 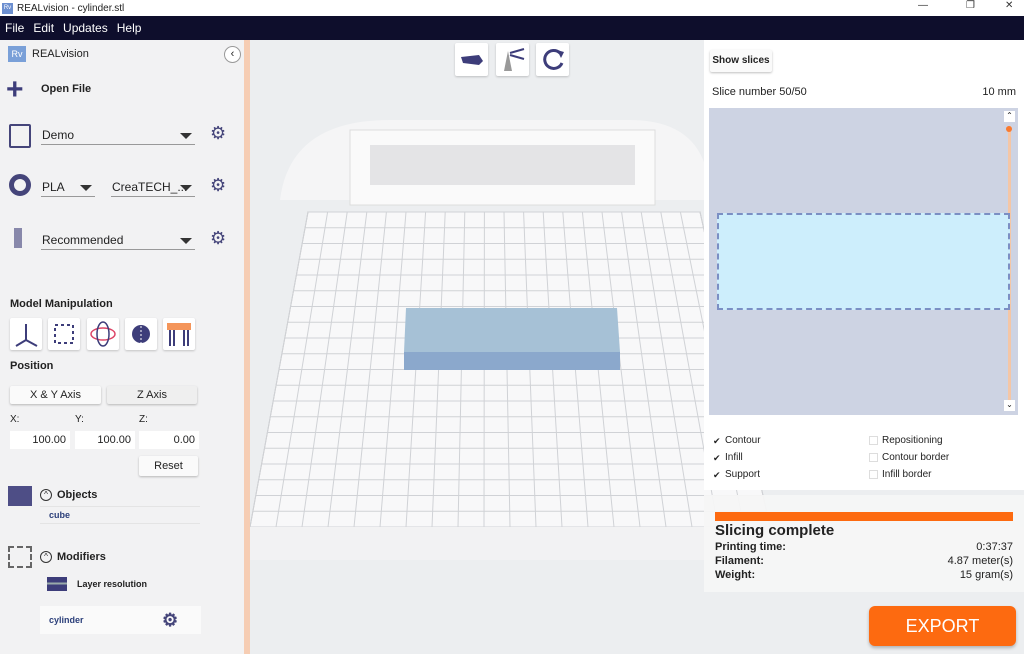 I want to click on support-tool-button, so click(x=179, y=334).